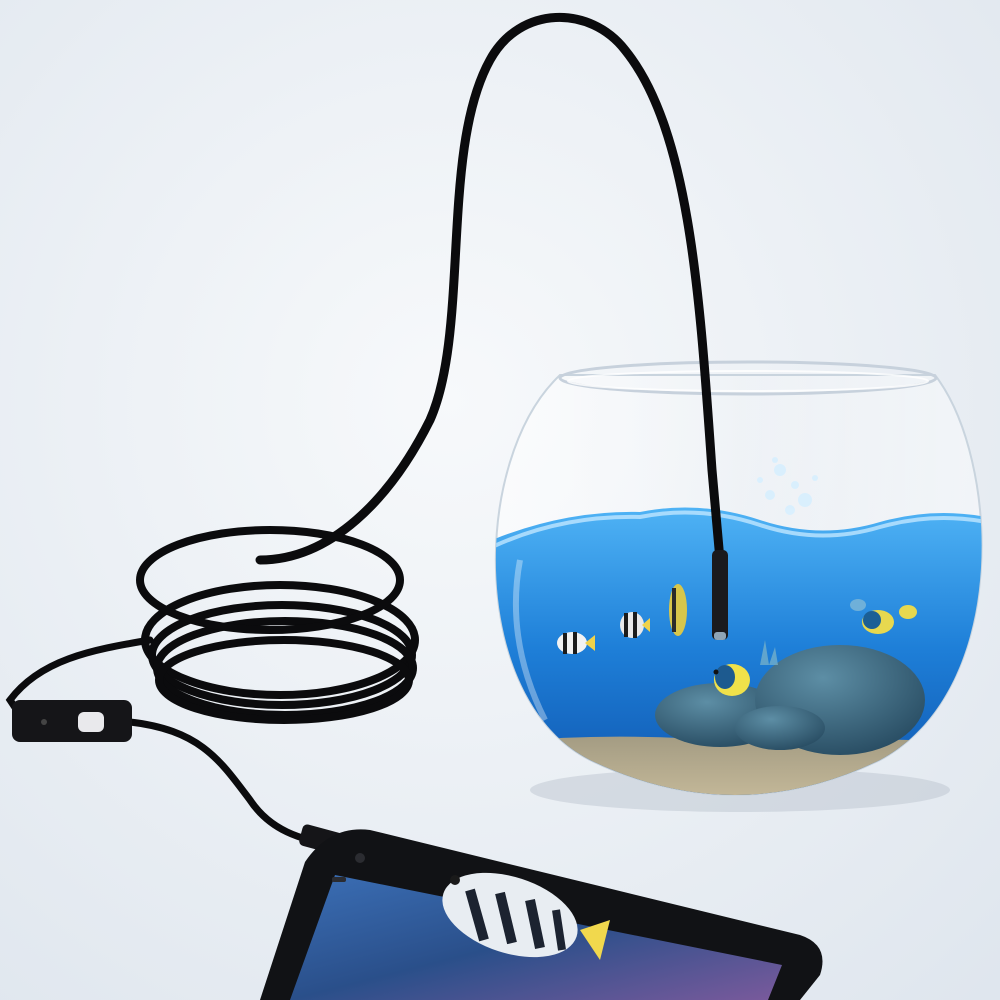  I want to click on rock, so click(780, 728).